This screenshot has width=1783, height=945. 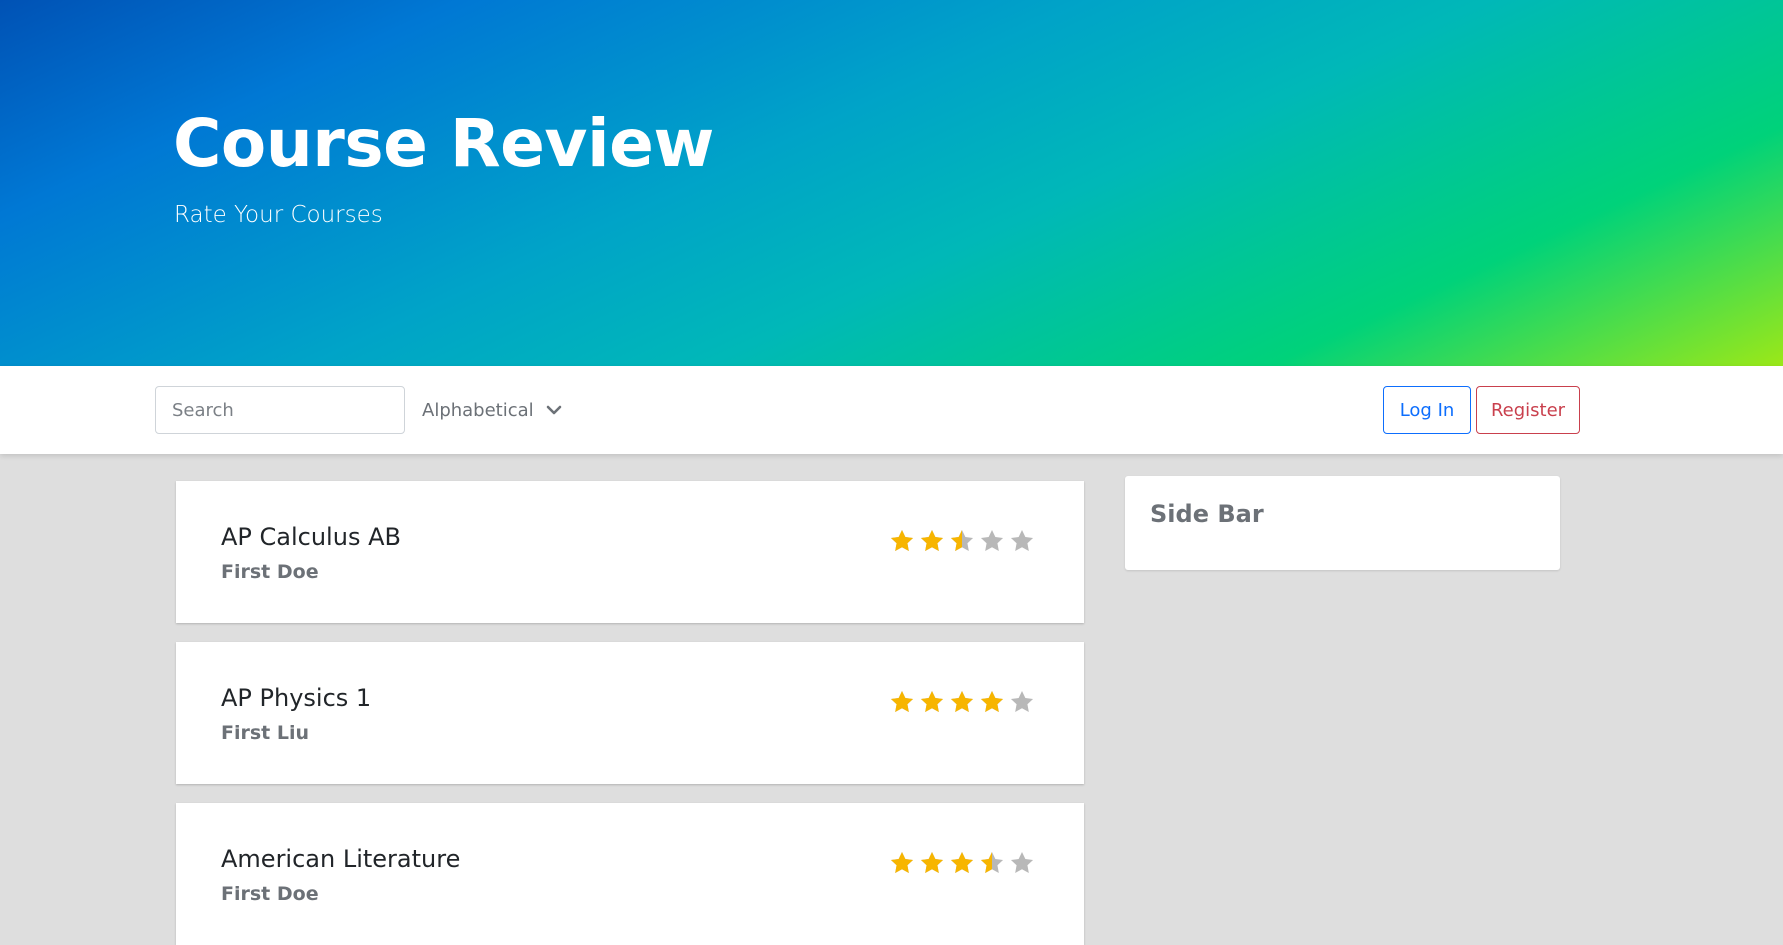 What do you see at coordinates (630, 552) in the screenshot?
I see `course-card: AP Calculus AB First Doe` at bounding box center [630, 552].